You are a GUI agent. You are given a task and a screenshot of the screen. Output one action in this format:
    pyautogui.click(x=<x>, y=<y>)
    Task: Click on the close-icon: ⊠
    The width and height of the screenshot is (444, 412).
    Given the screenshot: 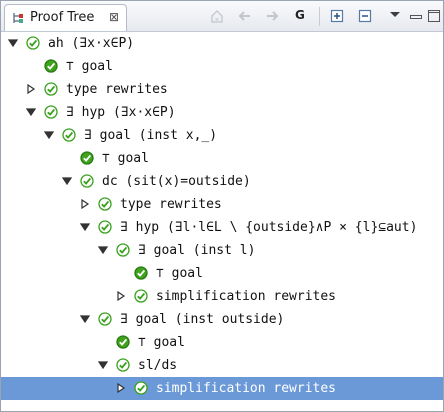 What is the action you would take?
    pyautogui.click(x=114, y=17)
    